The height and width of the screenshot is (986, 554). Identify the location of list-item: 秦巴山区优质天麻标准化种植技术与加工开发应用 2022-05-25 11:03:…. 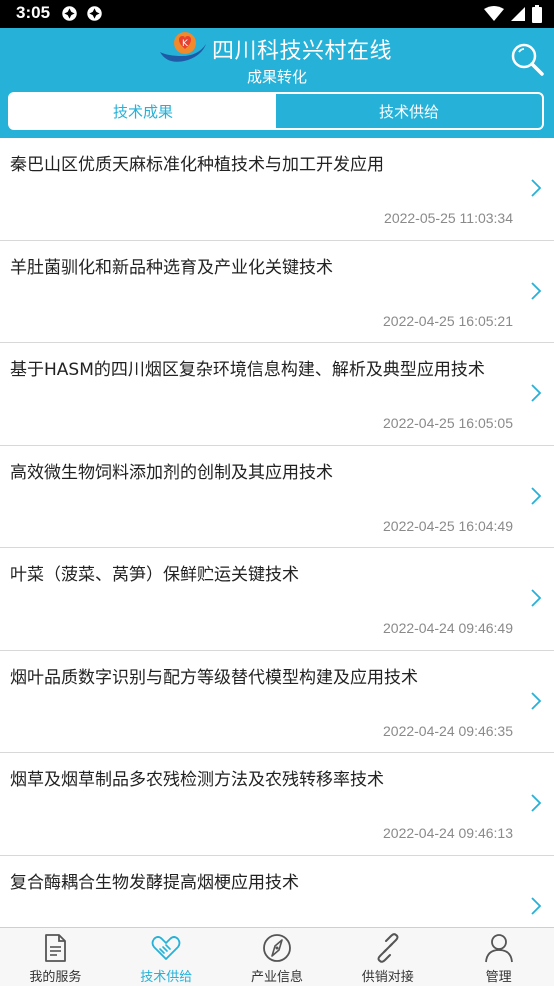
(277, 189).